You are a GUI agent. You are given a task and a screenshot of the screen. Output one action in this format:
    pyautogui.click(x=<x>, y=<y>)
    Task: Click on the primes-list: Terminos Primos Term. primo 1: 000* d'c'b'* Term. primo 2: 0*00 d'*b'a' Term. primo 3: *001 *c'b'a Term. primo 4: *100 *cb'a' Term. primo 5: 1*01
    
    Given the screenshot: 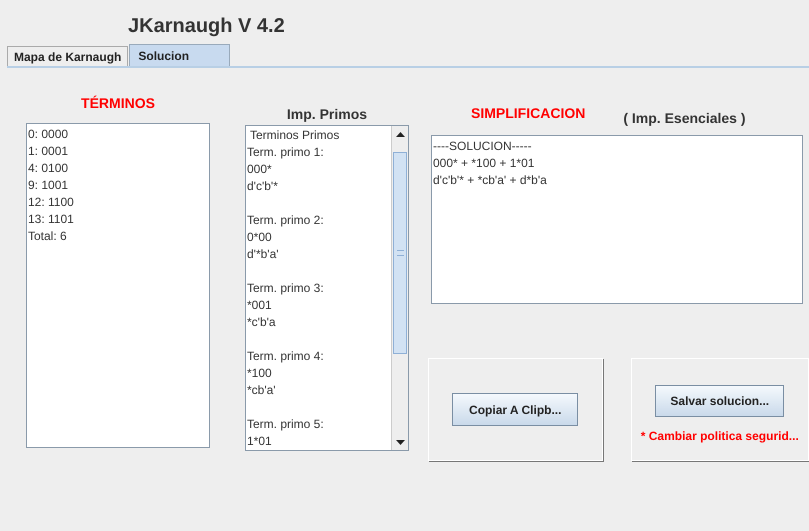 What is the action you would take?
    pyautogui.click(x=327, y=288)
    